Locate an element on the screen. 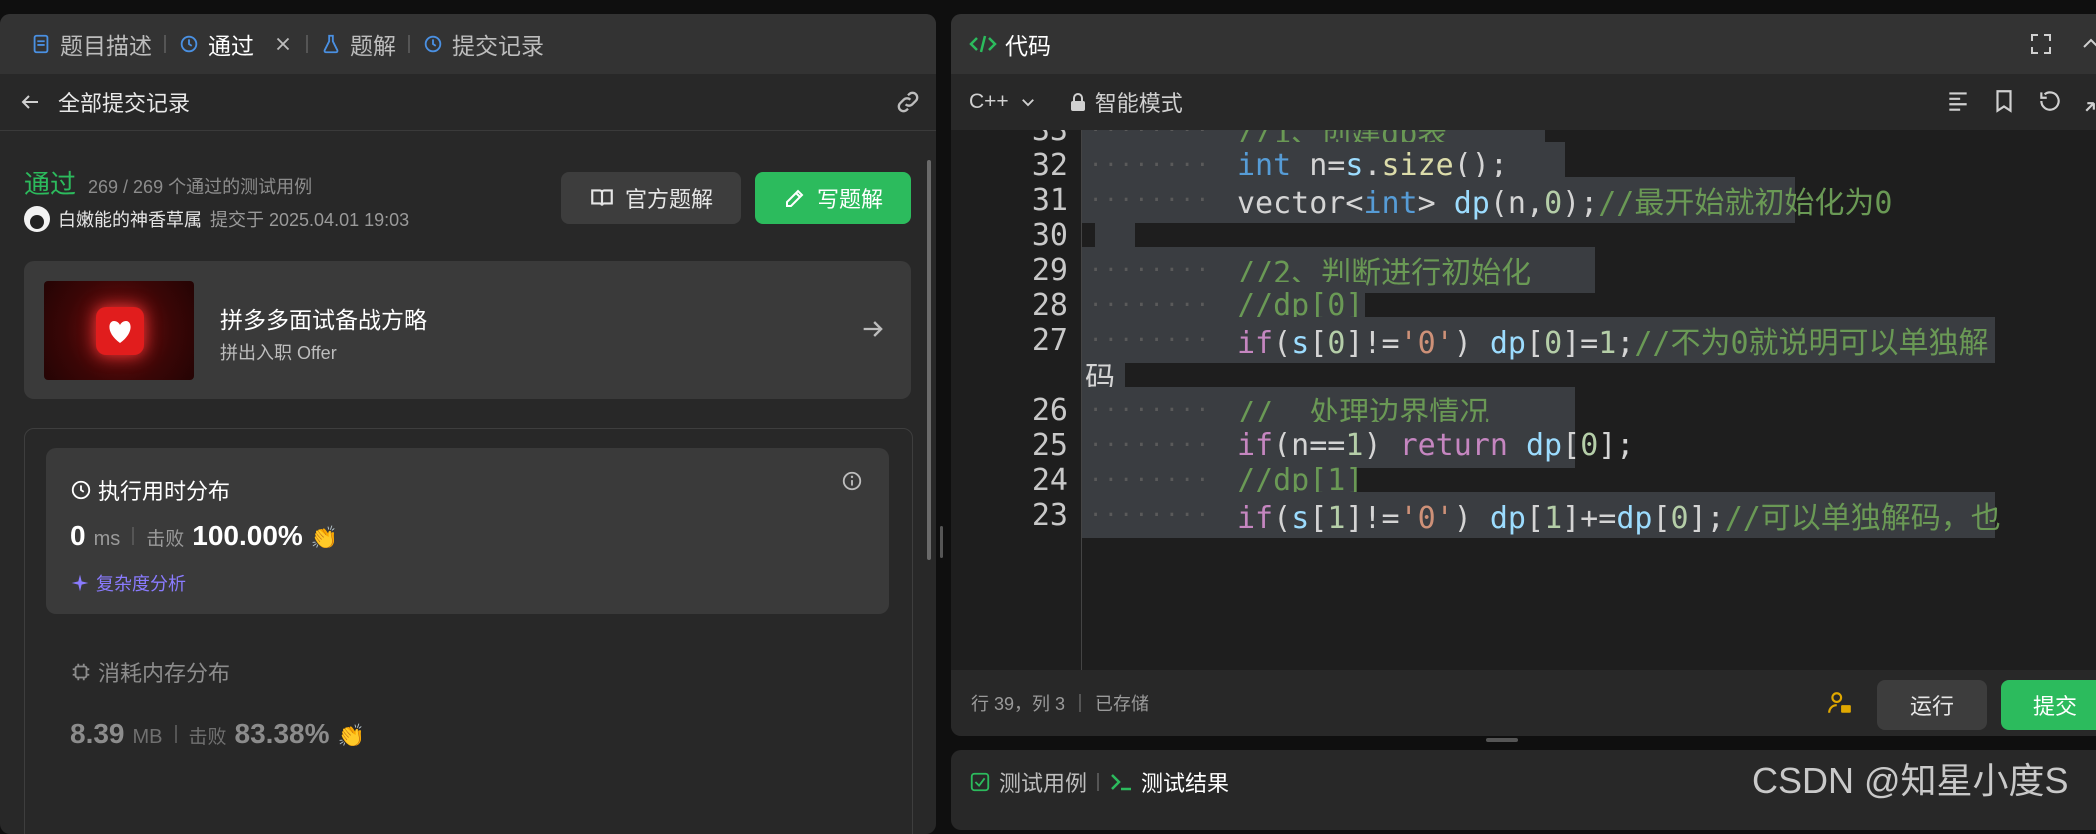 The width and height of the screenshot is (2096, 834). official-solution-button: 官方题解 is located at coordinates (651, 198).